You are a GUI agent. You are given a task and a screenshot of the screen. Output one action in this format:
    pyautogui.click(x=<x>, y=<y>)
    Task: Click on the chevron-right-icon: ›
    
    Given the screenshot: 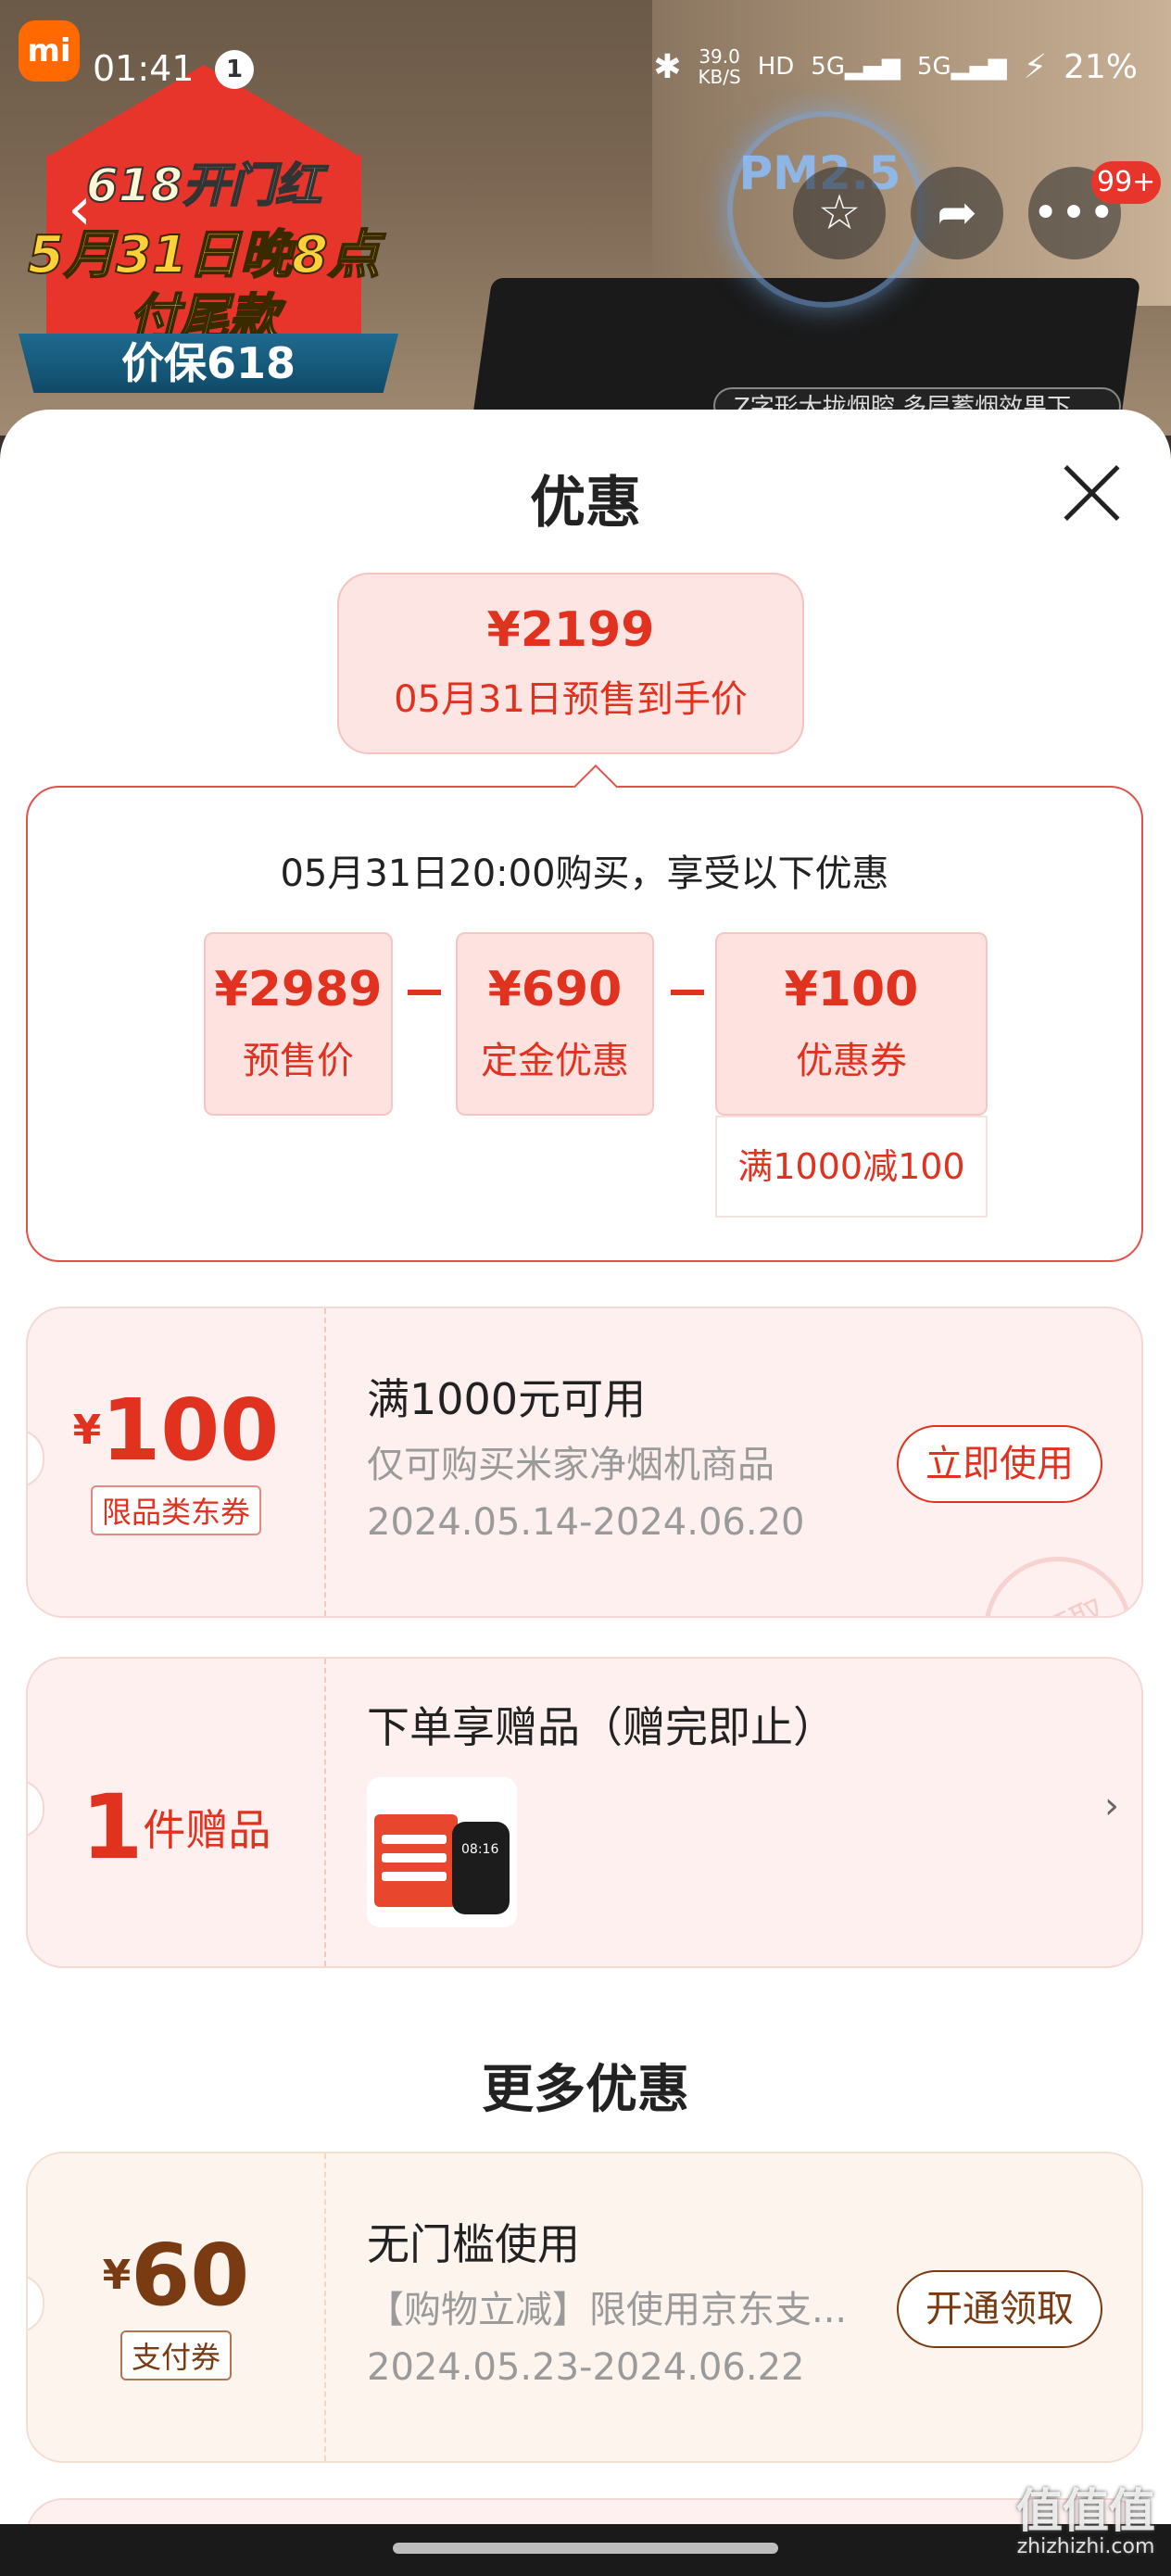 What is the action you would take?
    pyautogui.click(x=1112, y=1806)
    